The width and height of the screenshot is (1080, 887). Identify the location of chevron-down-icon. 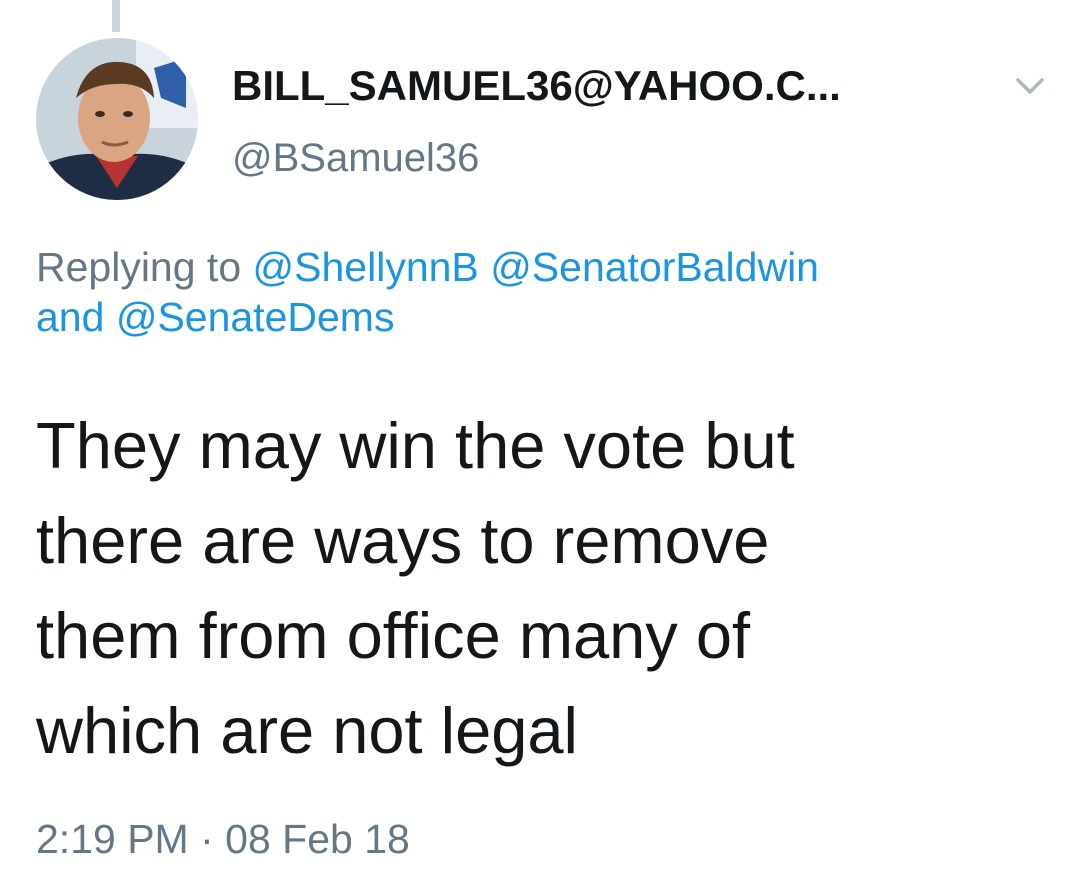
(1030, 86).